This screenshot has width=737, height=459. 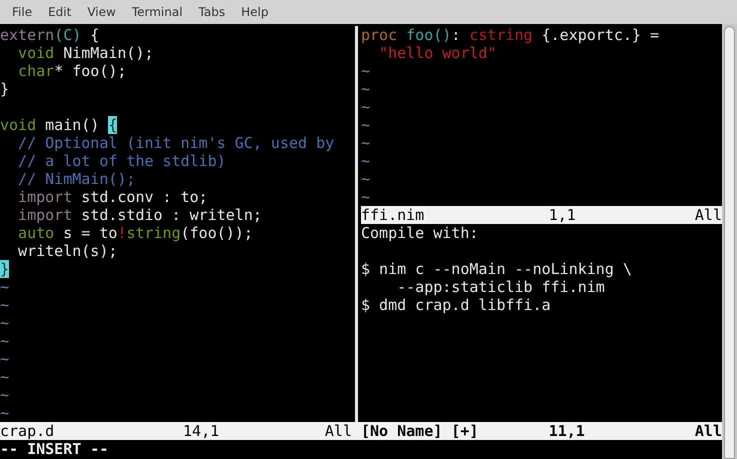 I want to click on cursor-position: 11,1, so click(x=567, y=431).